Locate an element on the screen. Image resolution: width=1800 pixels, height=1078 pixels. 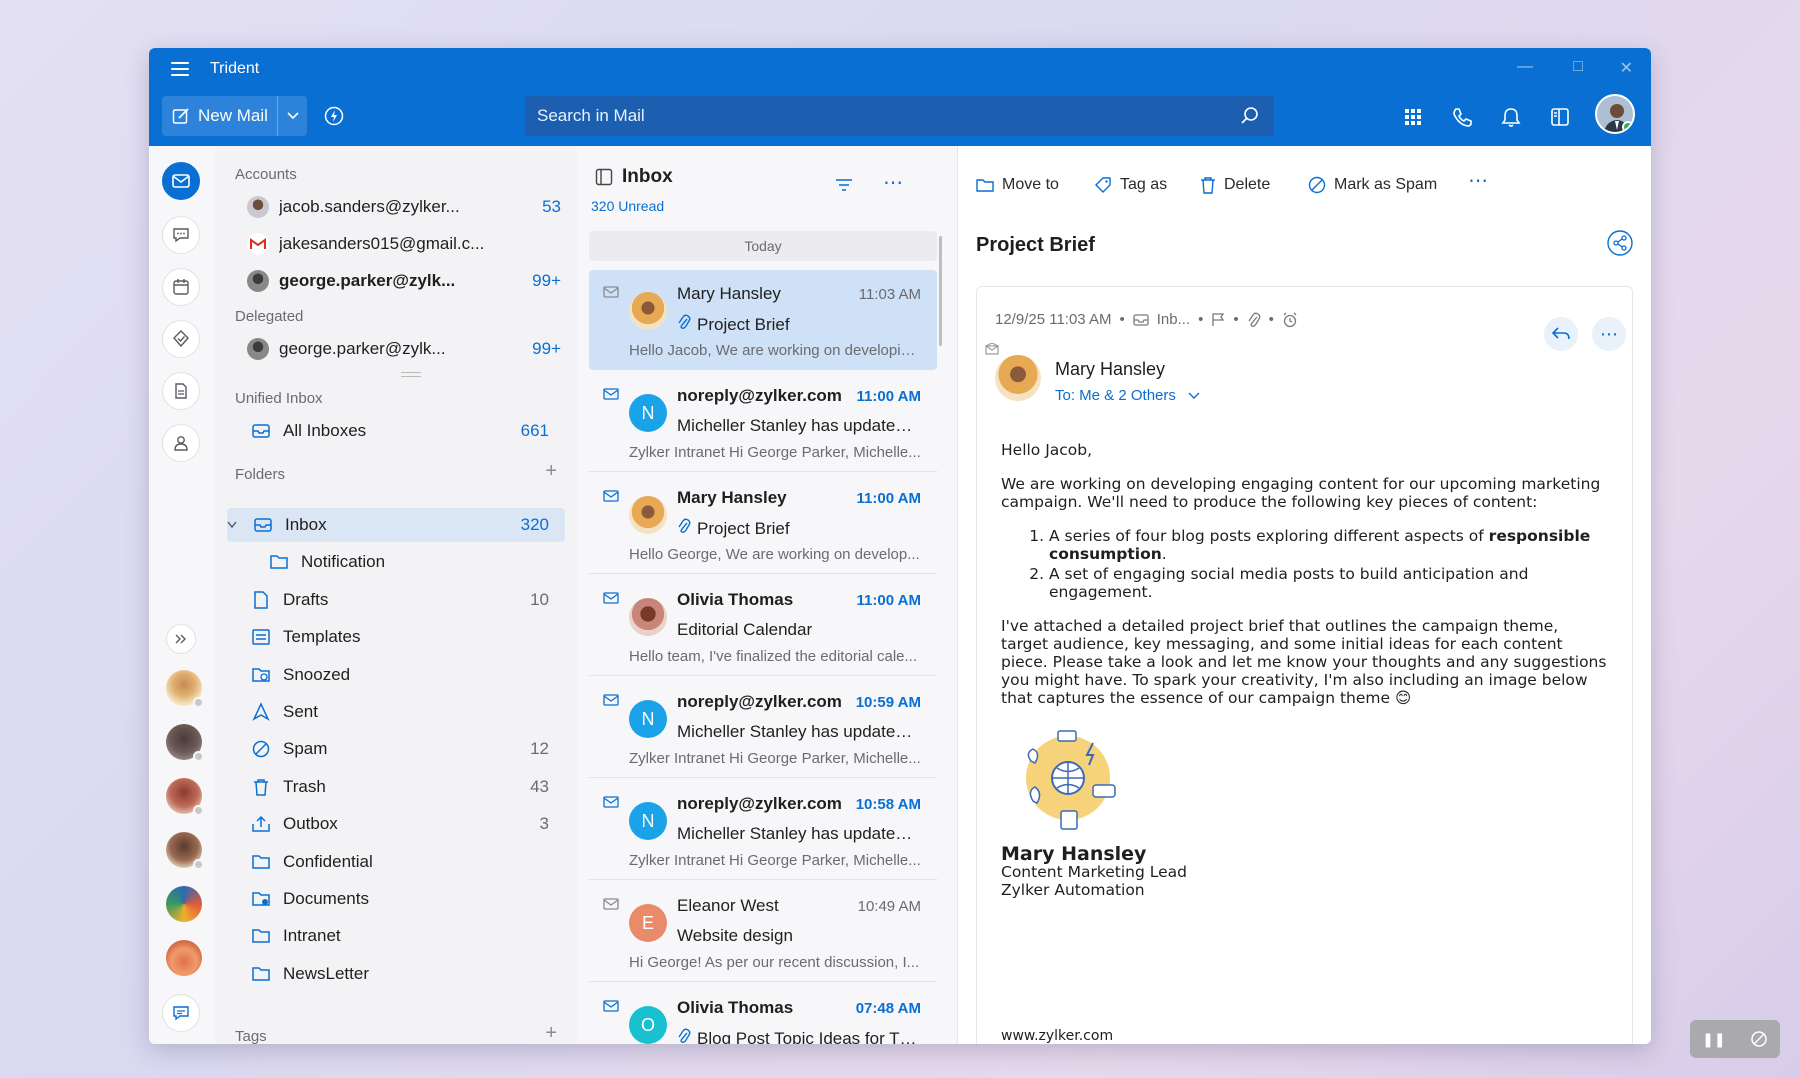
folder-notification: Notification is located at coordinates (396, 562).